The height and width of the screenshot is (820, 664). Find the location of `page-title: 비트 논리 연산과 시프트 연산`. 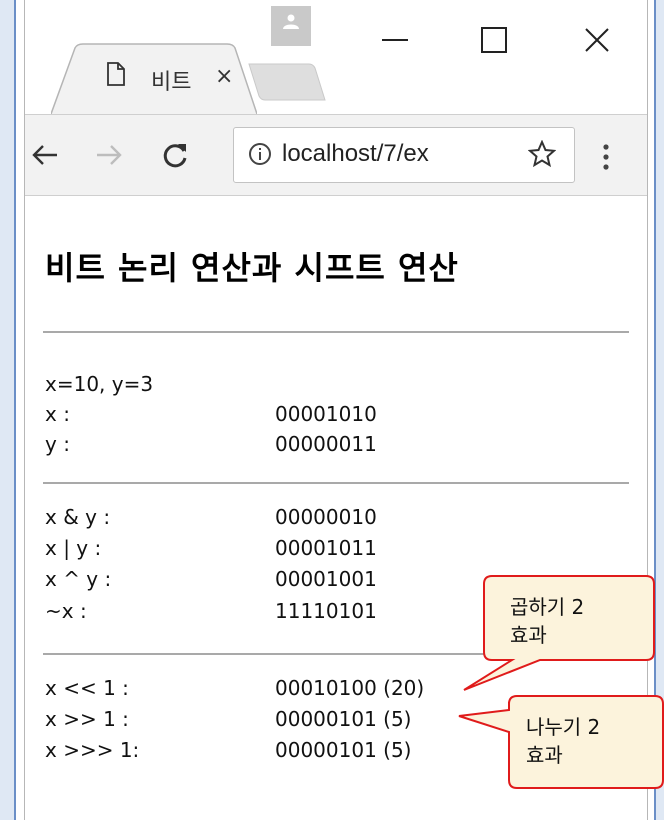

page-title: 비트 논리 연산과 시프트 연산 is located at coordinates (252, 268).